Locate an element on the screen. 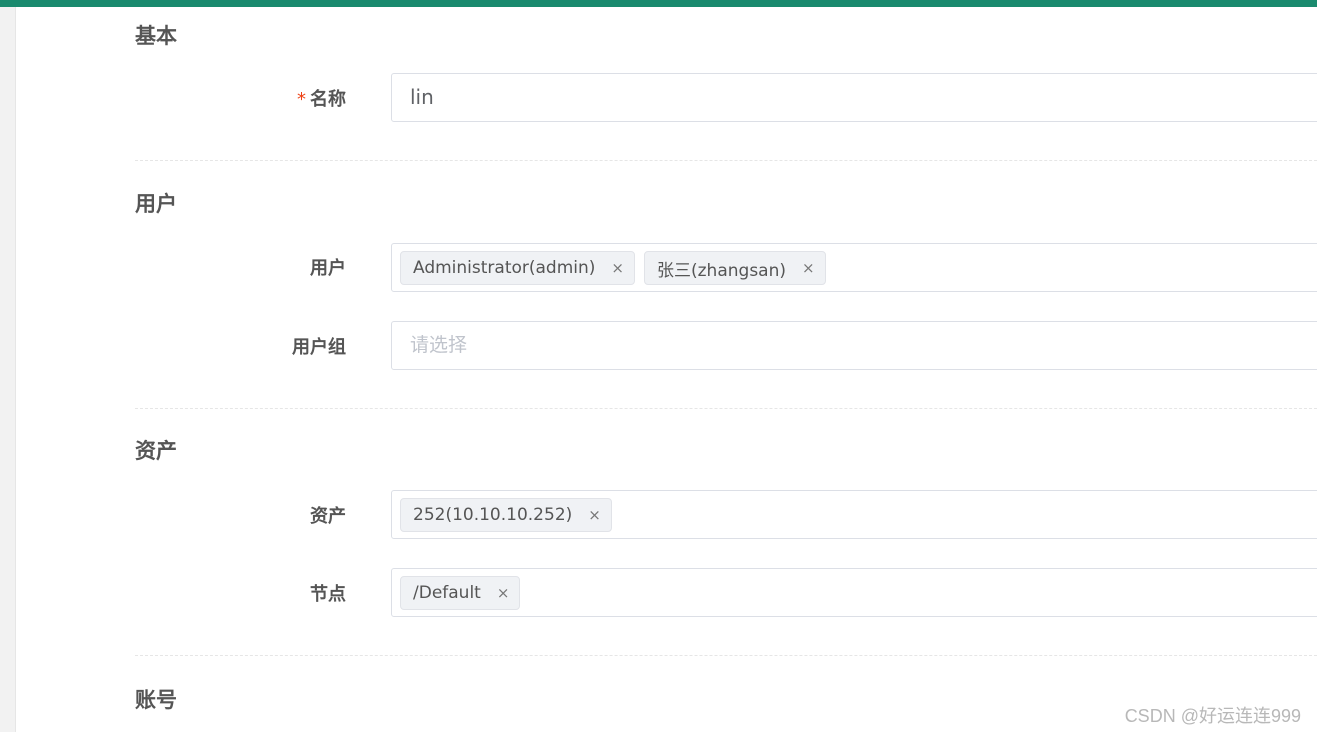 The width and height of the screenshot is (1317, 732). name-label-text: 名称 is located at coordinates (328, 99).